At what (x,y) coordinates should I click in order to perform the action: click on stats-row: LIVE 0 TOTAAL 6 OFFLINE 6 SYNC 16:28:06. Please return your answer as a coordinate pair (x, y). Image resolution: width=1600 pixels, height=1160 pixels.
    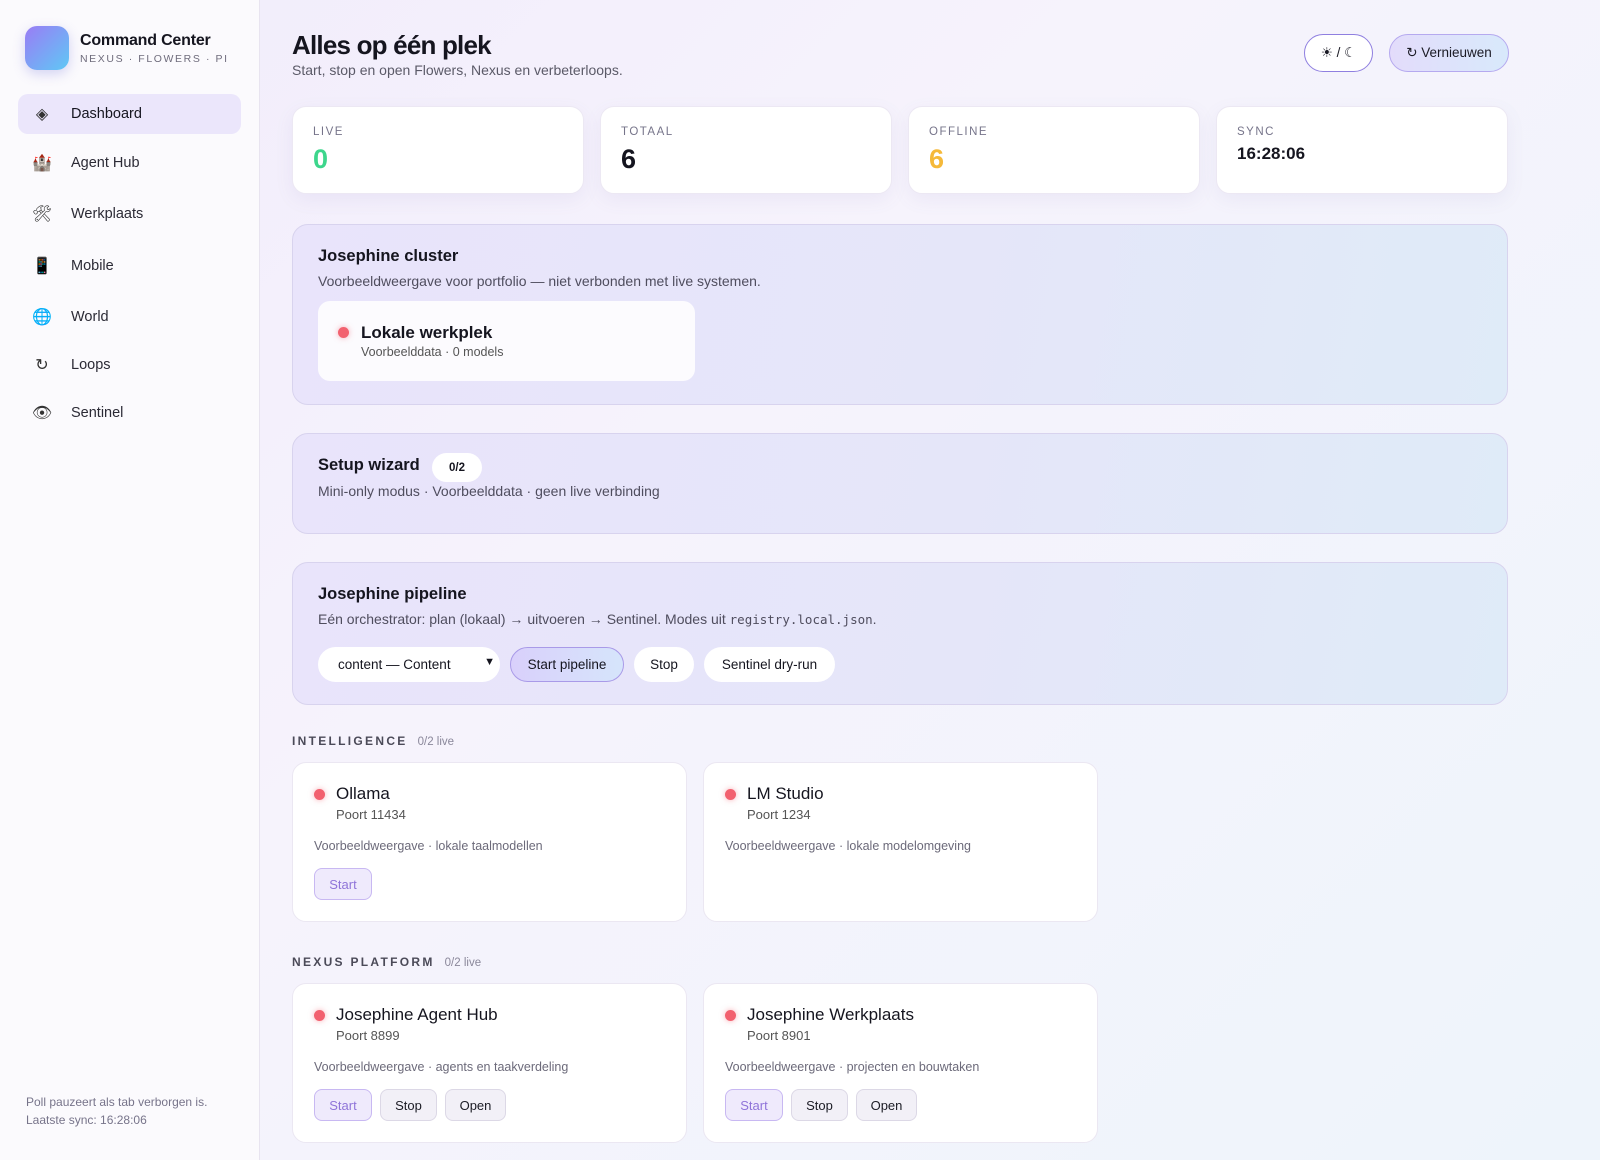
    Looking at the image, I should click on (900, 150).